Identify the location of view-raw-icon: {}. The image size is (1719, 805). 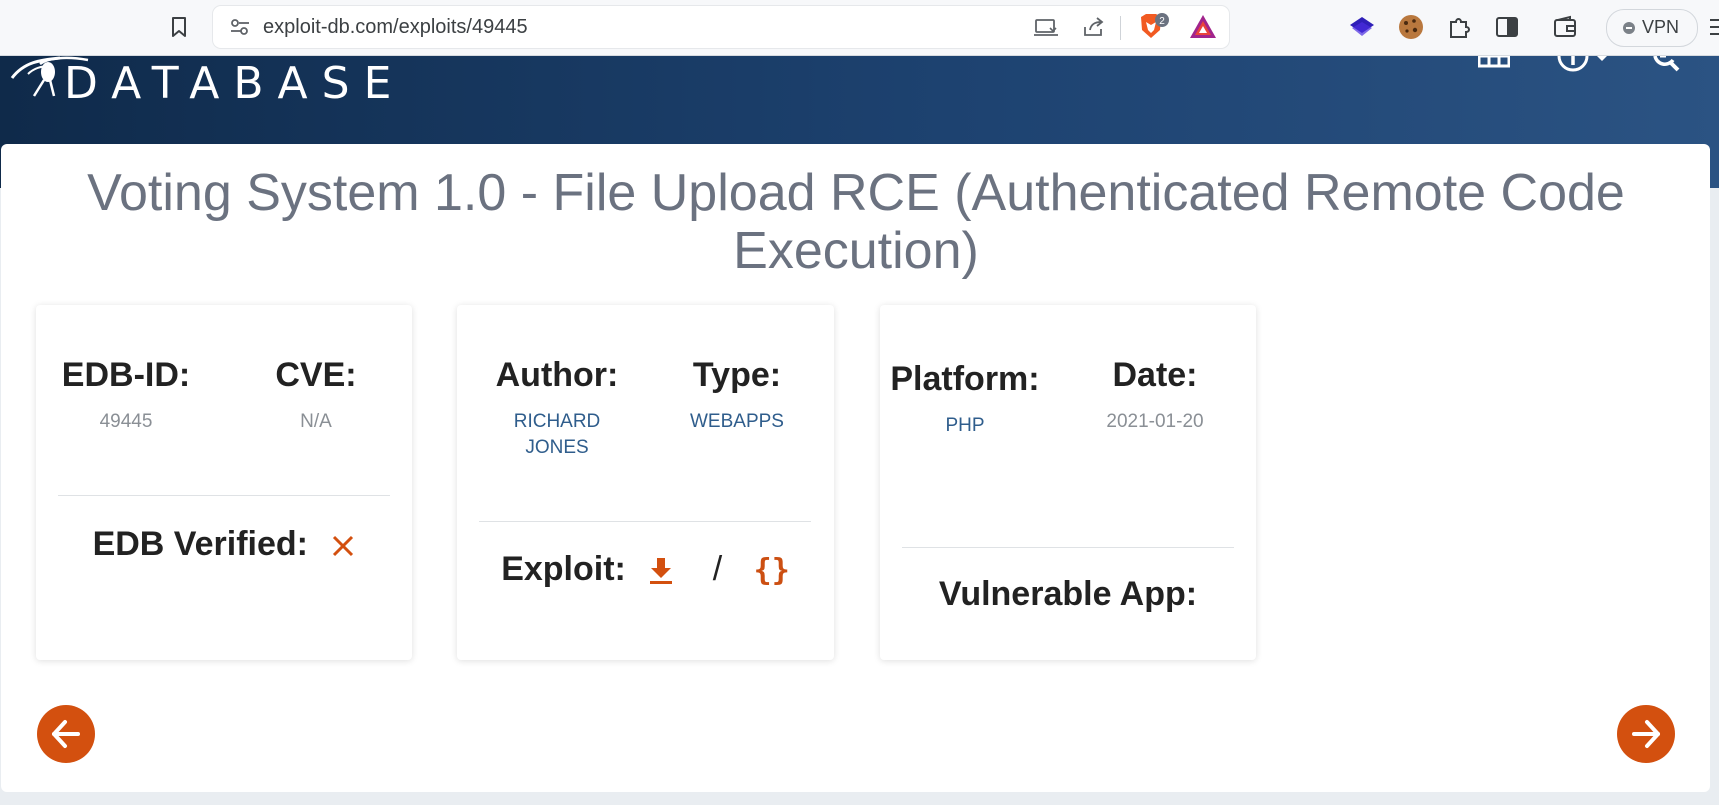
(772, 570).